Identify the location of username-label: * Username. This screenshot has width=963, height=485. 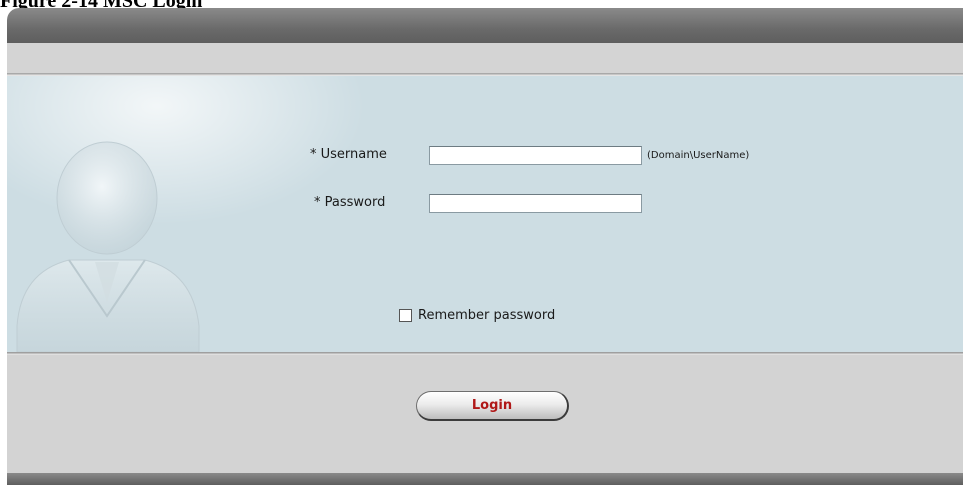
(348, 154).